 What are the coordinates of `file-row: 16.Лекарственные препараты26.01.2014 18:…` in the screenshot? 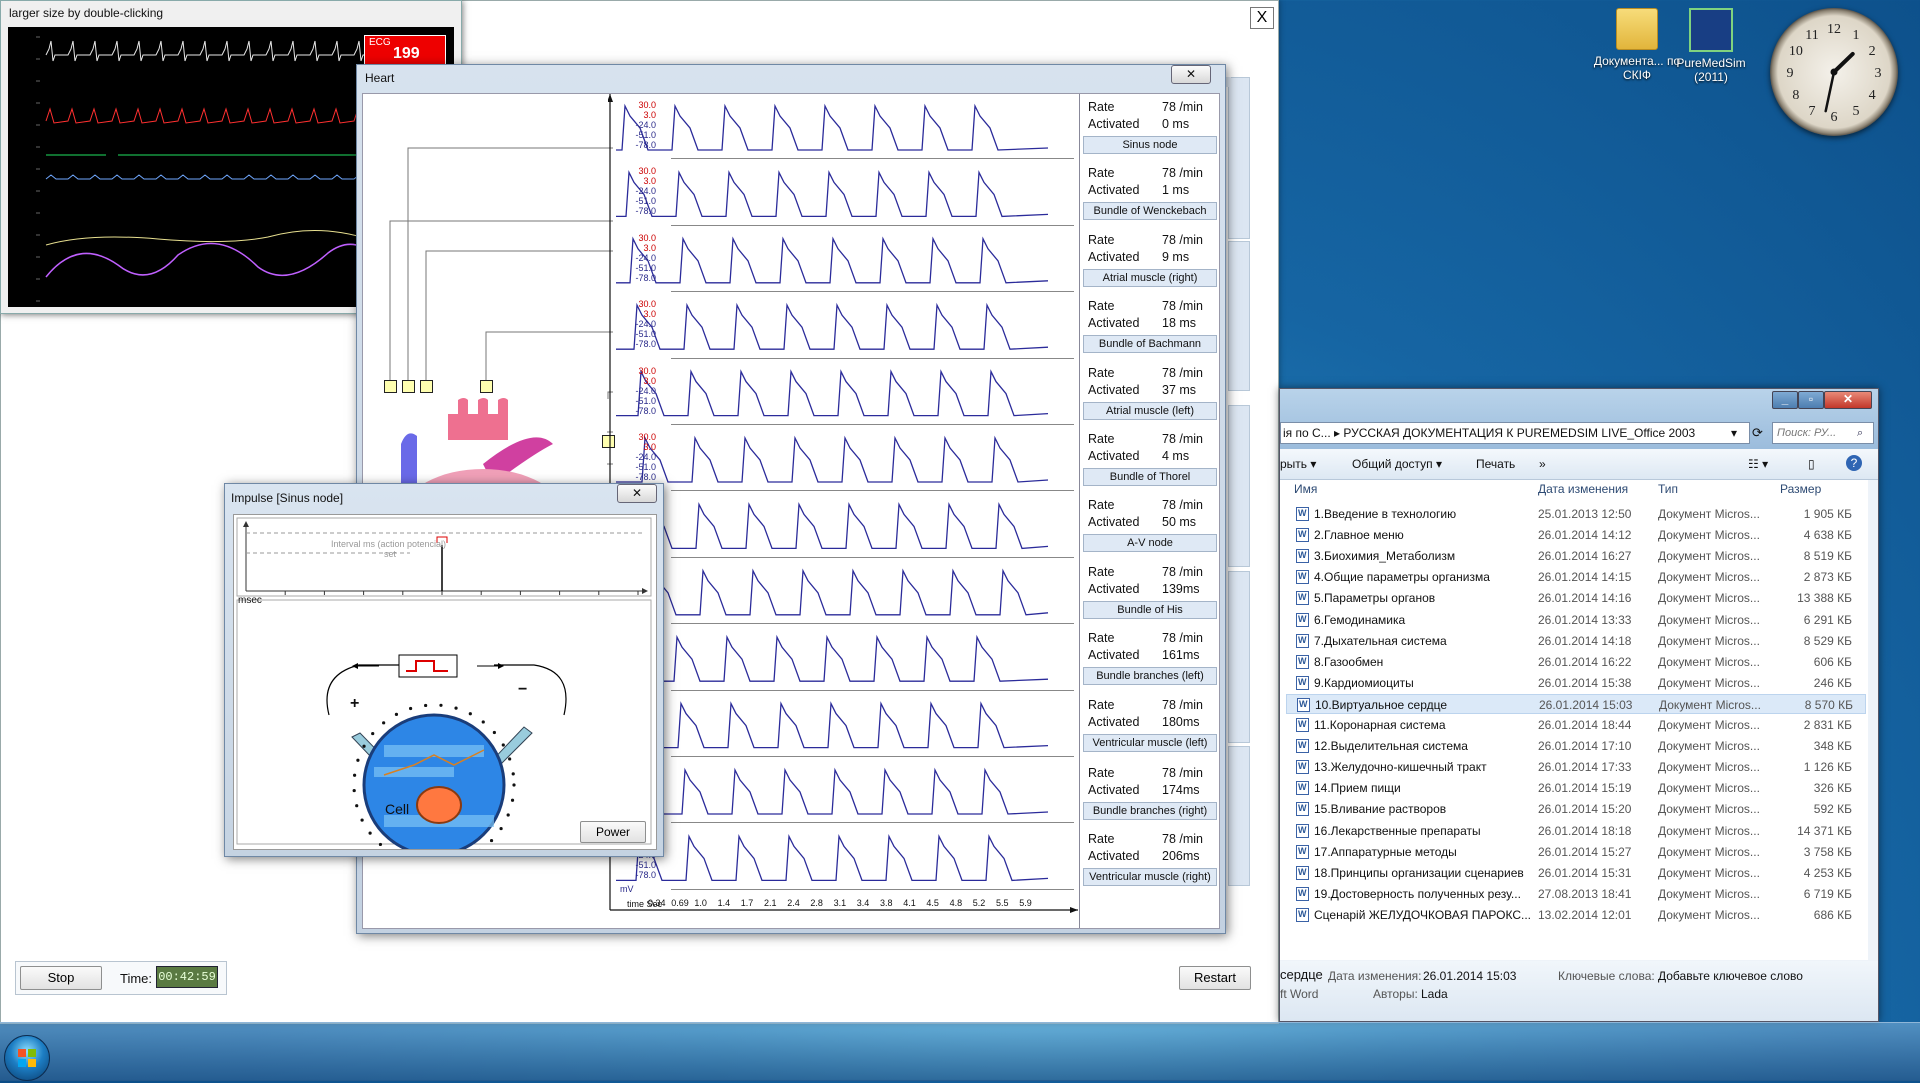 It's located at (1576, 831).